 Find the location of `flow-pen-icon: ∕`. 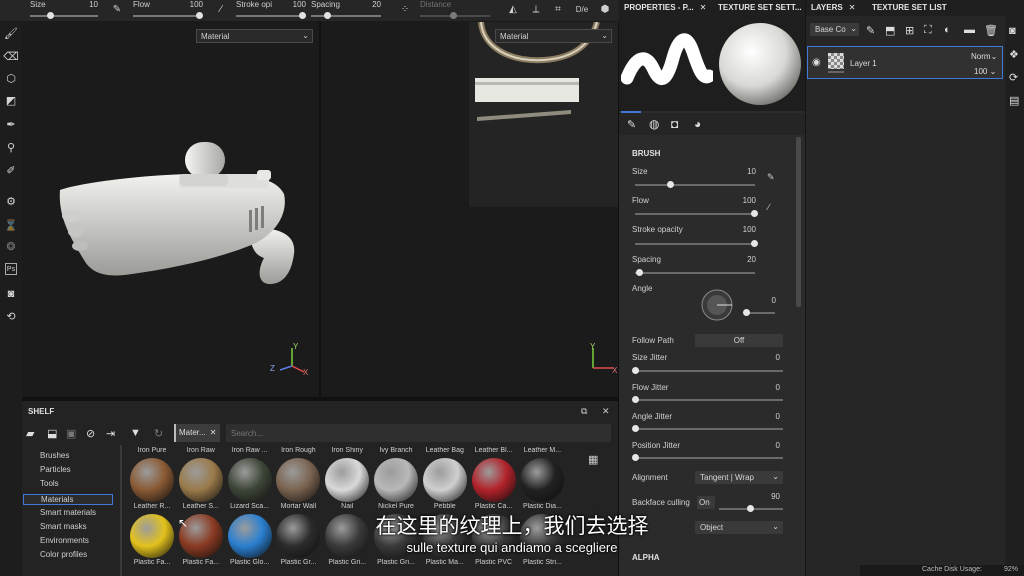

flow-pen-icon: ∕ is located at coordinates (221, 10).